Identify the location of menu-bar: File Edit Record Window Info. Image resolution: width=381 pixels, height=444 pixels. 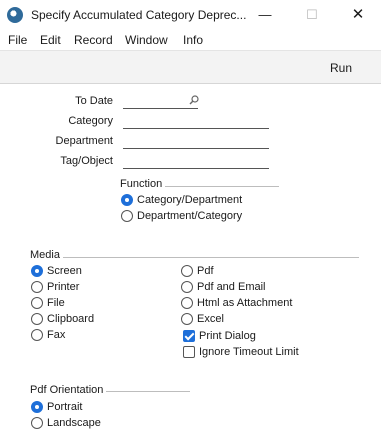
(190, 40).